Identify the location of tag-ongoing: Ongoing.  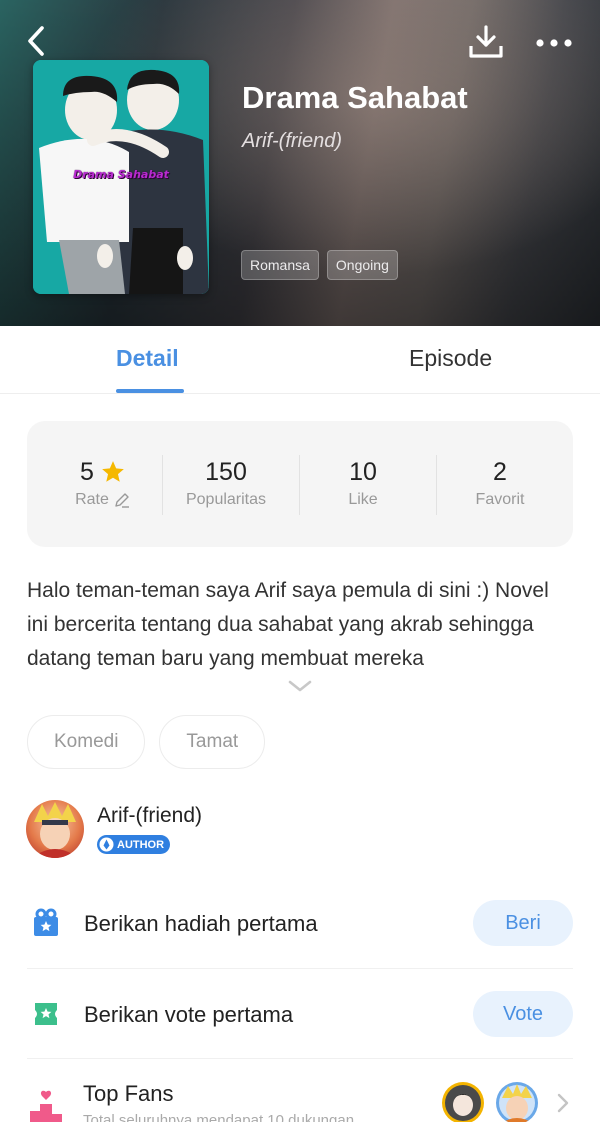
(362, 265).